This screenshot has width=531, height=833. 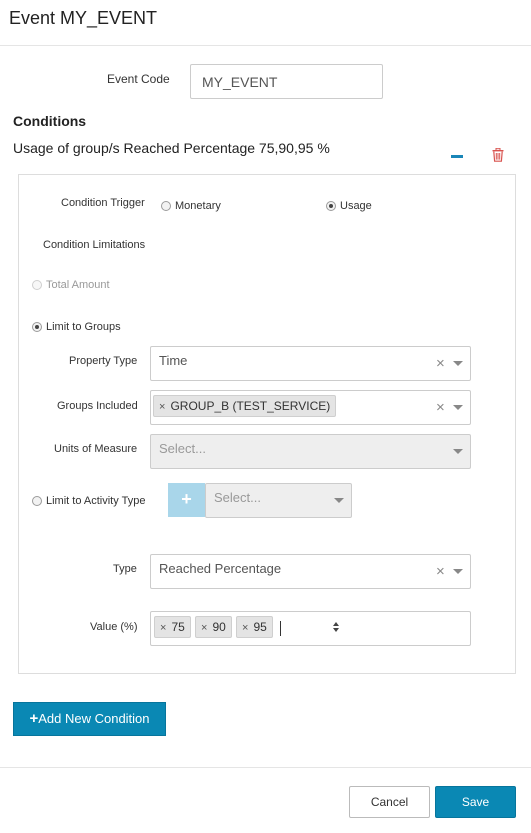 What do you see at coordinates (83, 18) in the screenshot?
I see `modal-title: Event MY_EVENT` at bounding box center [83, 18].